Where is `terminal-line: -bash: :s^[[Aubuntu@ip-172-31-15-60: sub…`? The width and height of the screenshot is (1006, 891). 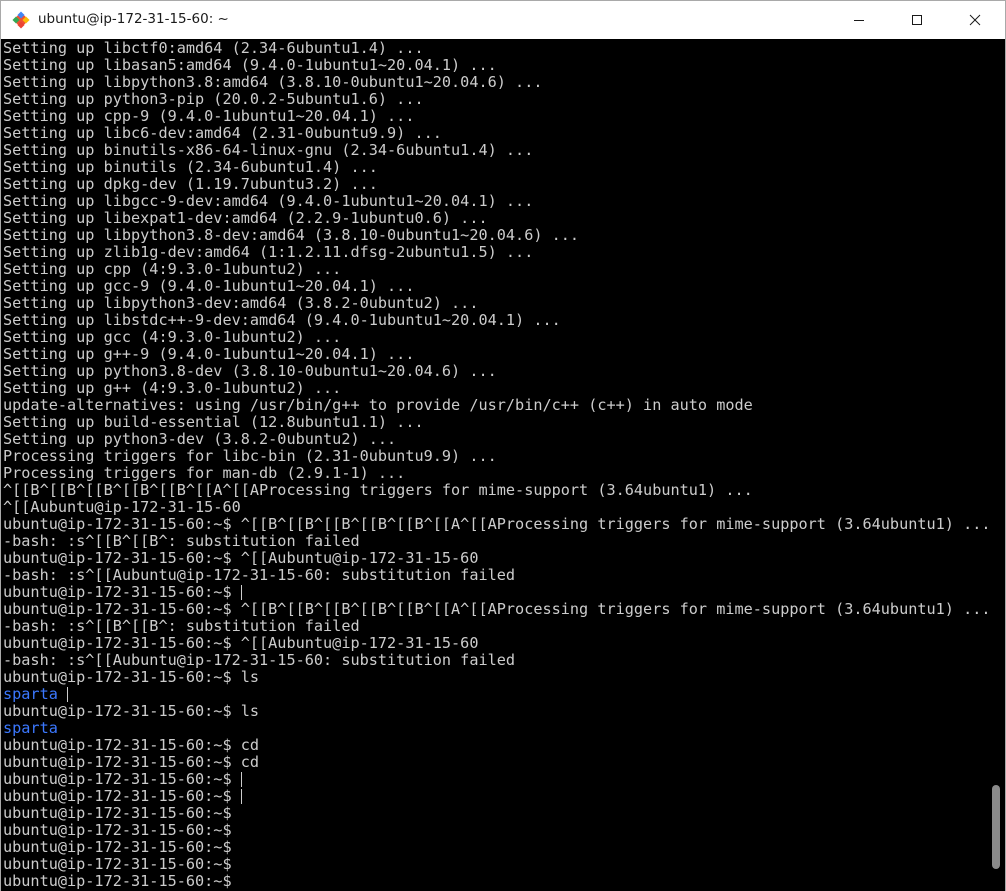 terminal-line: -bash: :s^[[Aubuntu@ip-172-31-15-60: sub… is located at coordinates (495, 575).